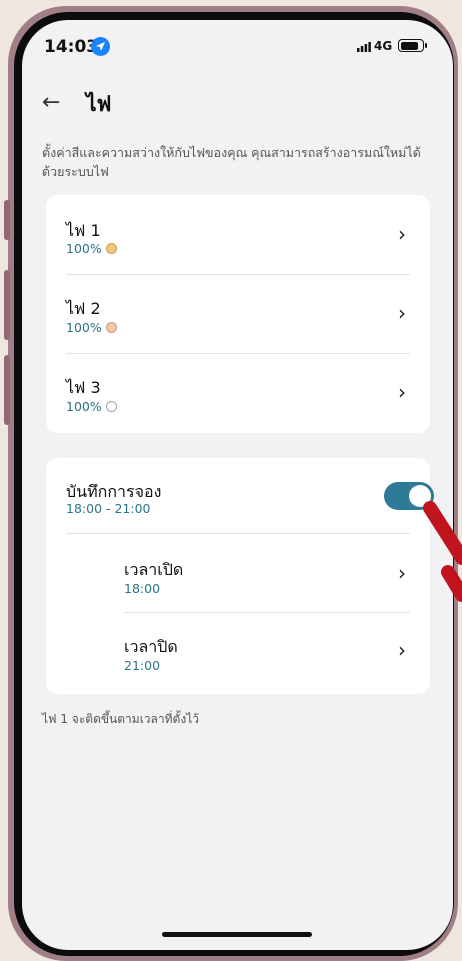 Image resolution: width=462 pixels, height=961 pixels. What do you see at coordinates (442, 551) in the screenshot?
I see `pointer-arrow-icon` at bounding box center [442, 551].